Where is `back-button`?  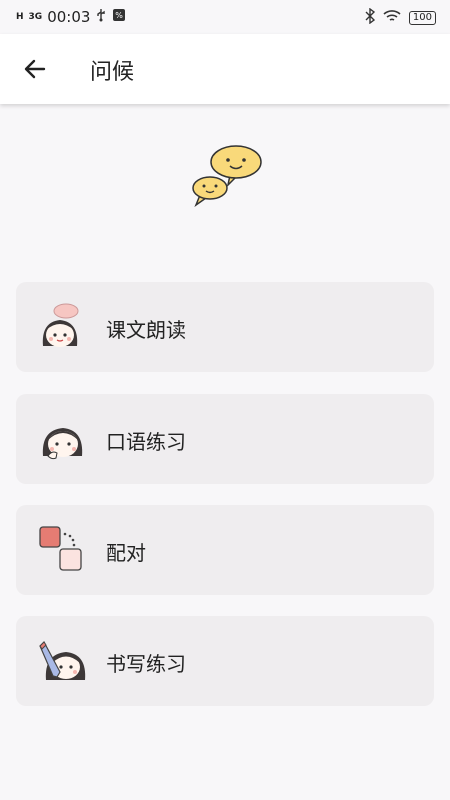 back-button is located at coordinates (35, 69).